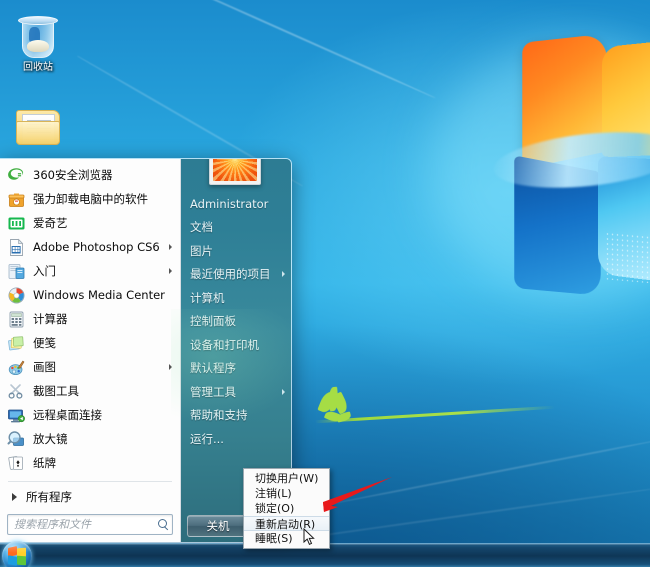  Describe the element at coordinates (201, 250) in the screenshot. I see `right-item-label: 图片` at that location.